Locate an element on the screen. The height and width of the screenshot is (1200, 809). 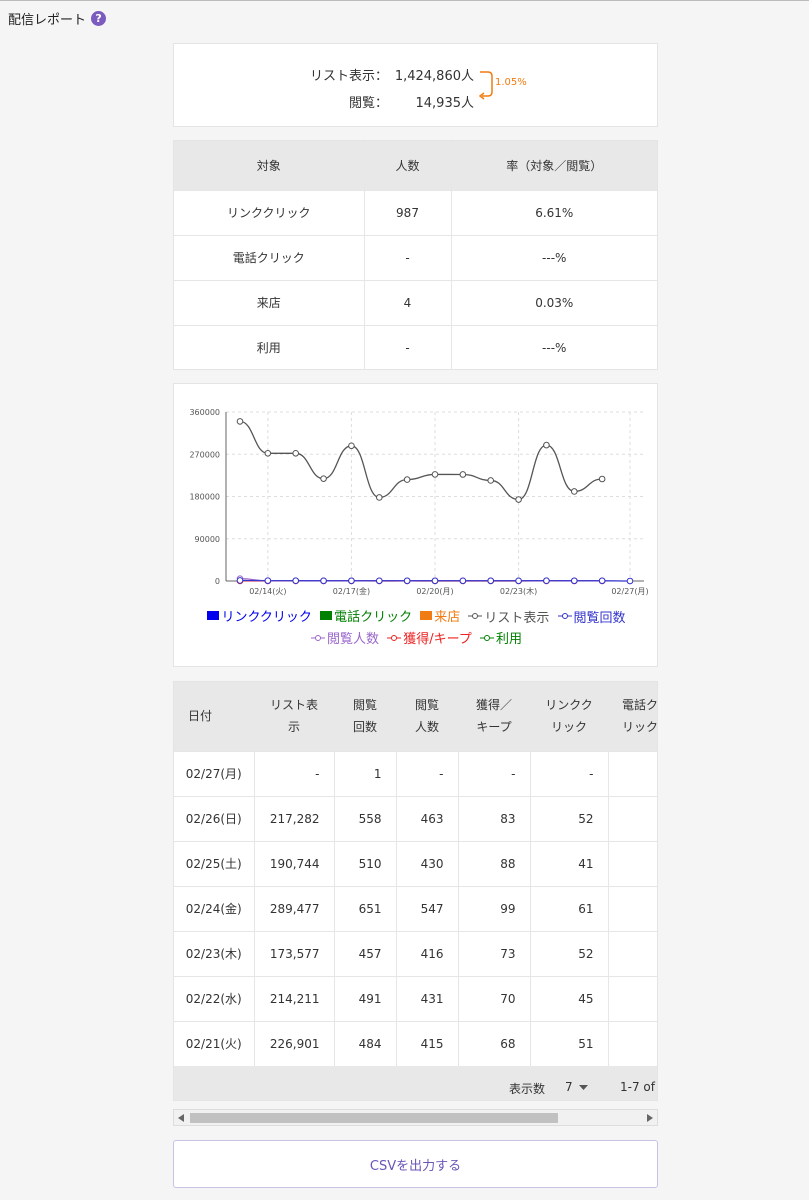
data-cell: 416 is located at coordinates (426, 953).